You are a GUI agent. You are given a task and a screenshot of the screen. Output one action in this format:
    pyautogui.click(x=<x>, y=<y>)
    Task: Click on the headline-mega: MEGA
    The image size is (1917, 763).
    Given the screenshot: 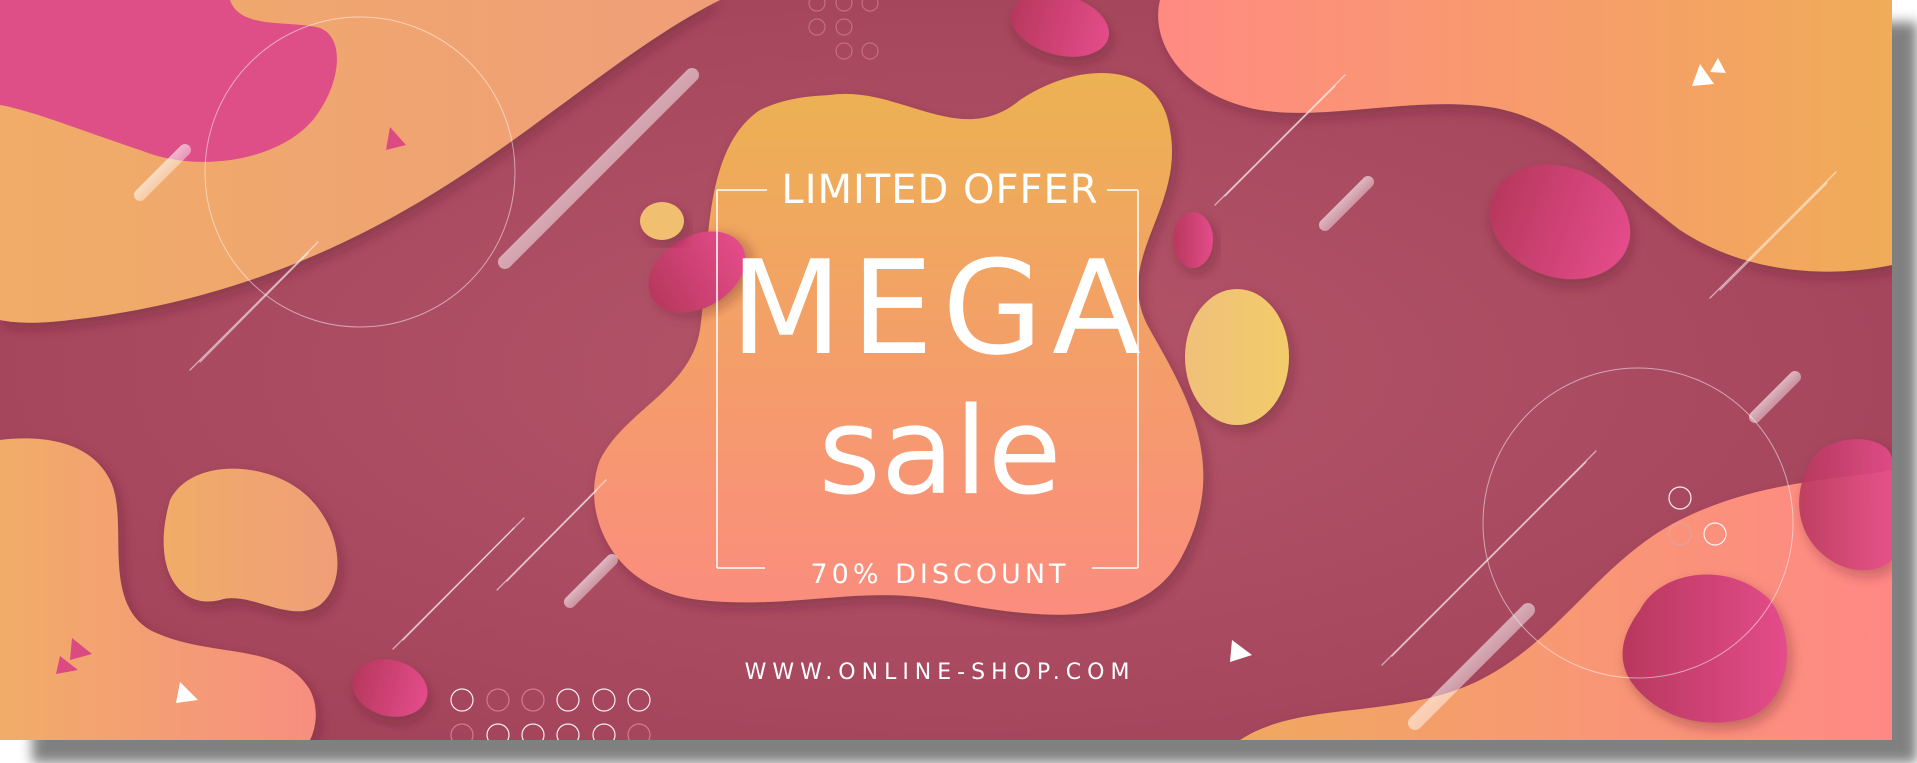 What is the action you would take?
    pyautogui.click(x=940, y=308)
    